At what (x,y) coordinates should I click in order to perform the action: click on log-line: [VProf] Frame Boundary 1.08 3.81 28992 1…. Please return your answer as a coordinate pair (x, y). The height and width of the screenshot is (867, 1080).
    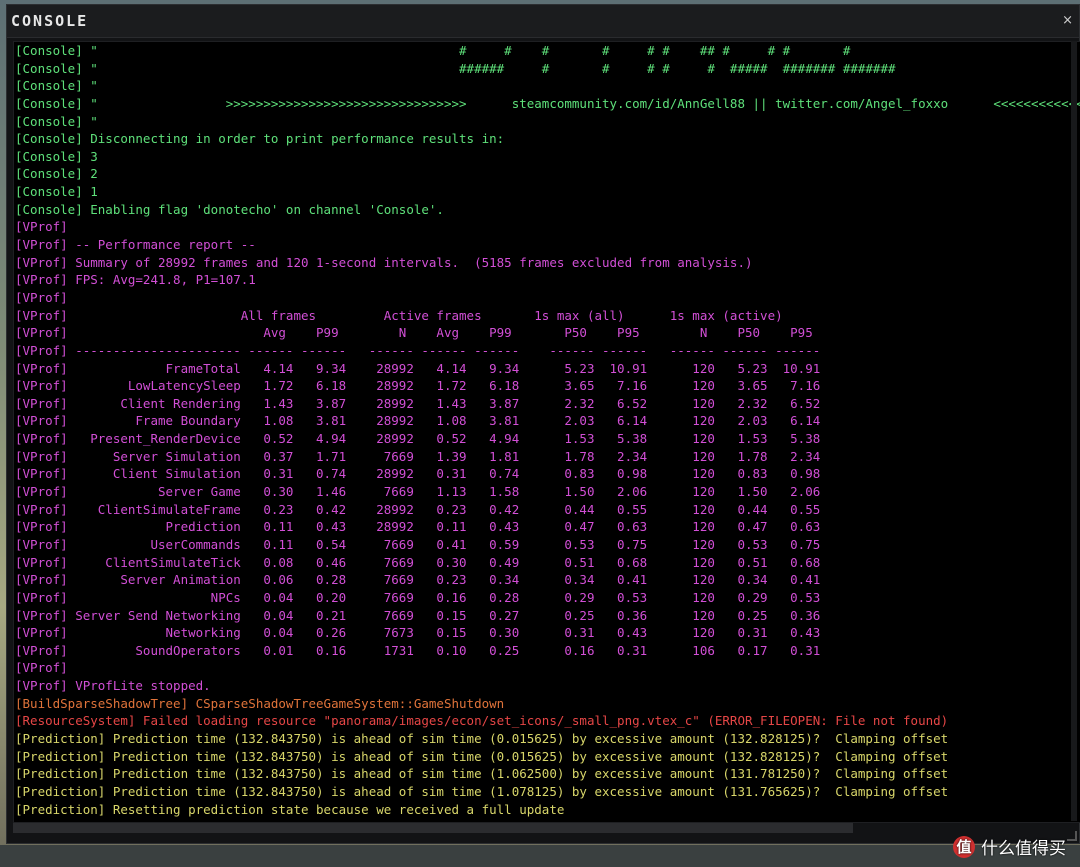
    Looking at the image, I should click on (418, 421).